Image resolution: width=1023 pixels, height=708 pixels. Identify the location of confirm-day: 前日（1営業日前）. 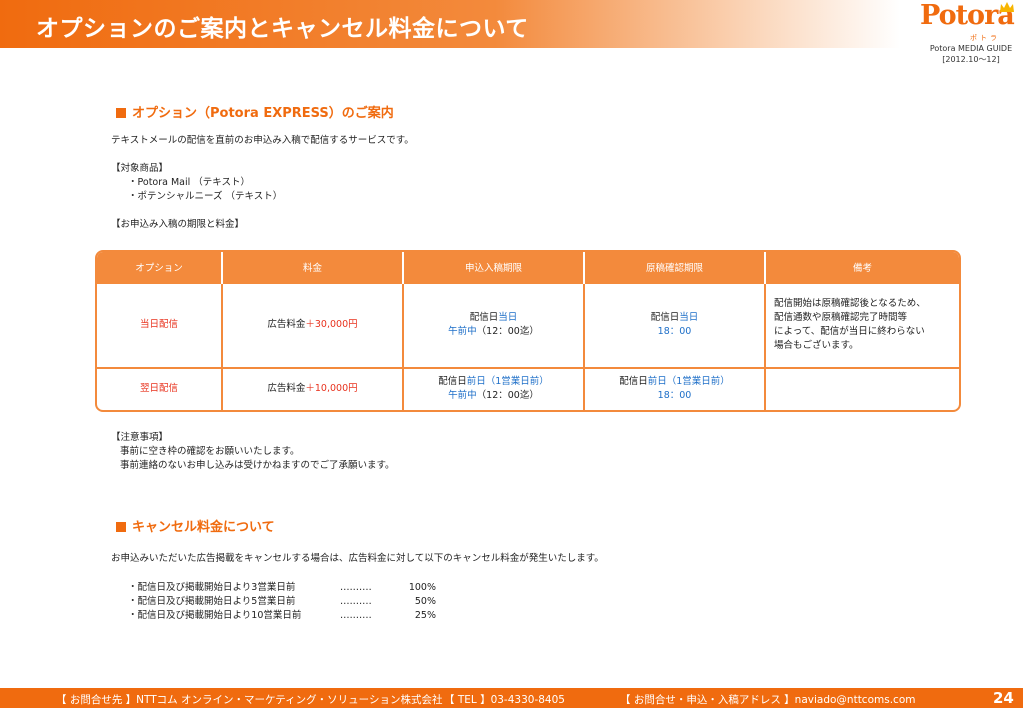
(688, 382).